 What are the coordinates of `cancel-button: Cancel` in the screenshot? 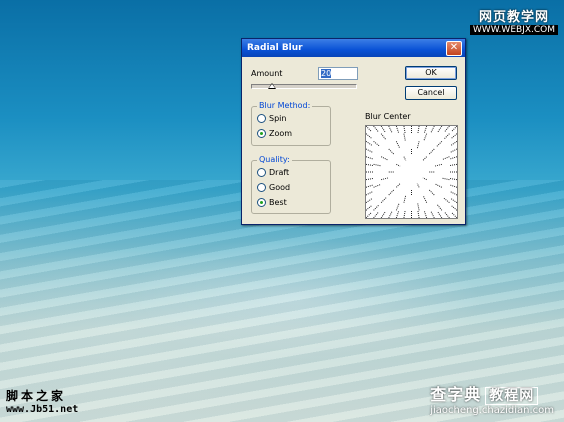 It's located at (431, 93).